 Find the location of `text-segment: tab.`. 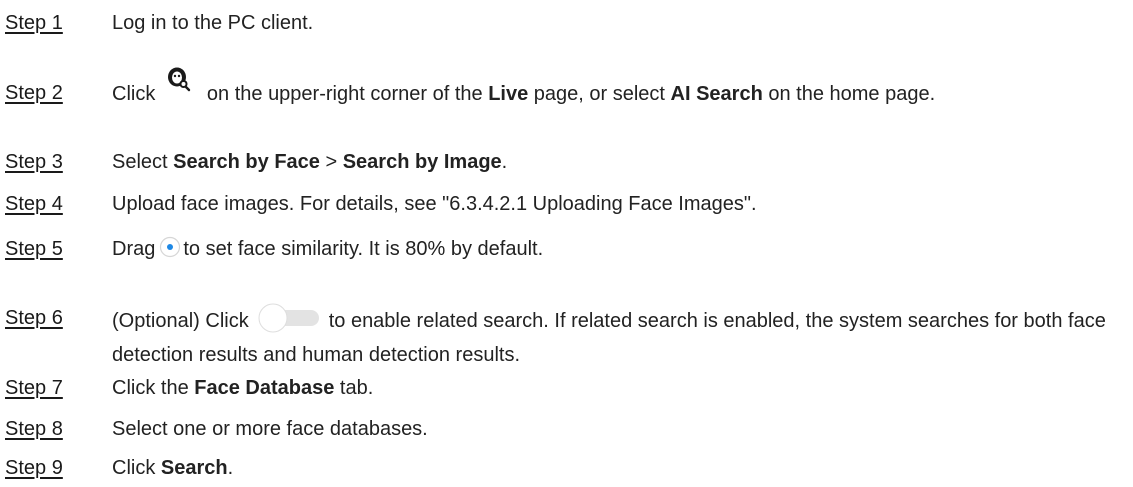

text-segment: tab. is located at coordinates (354, 388).